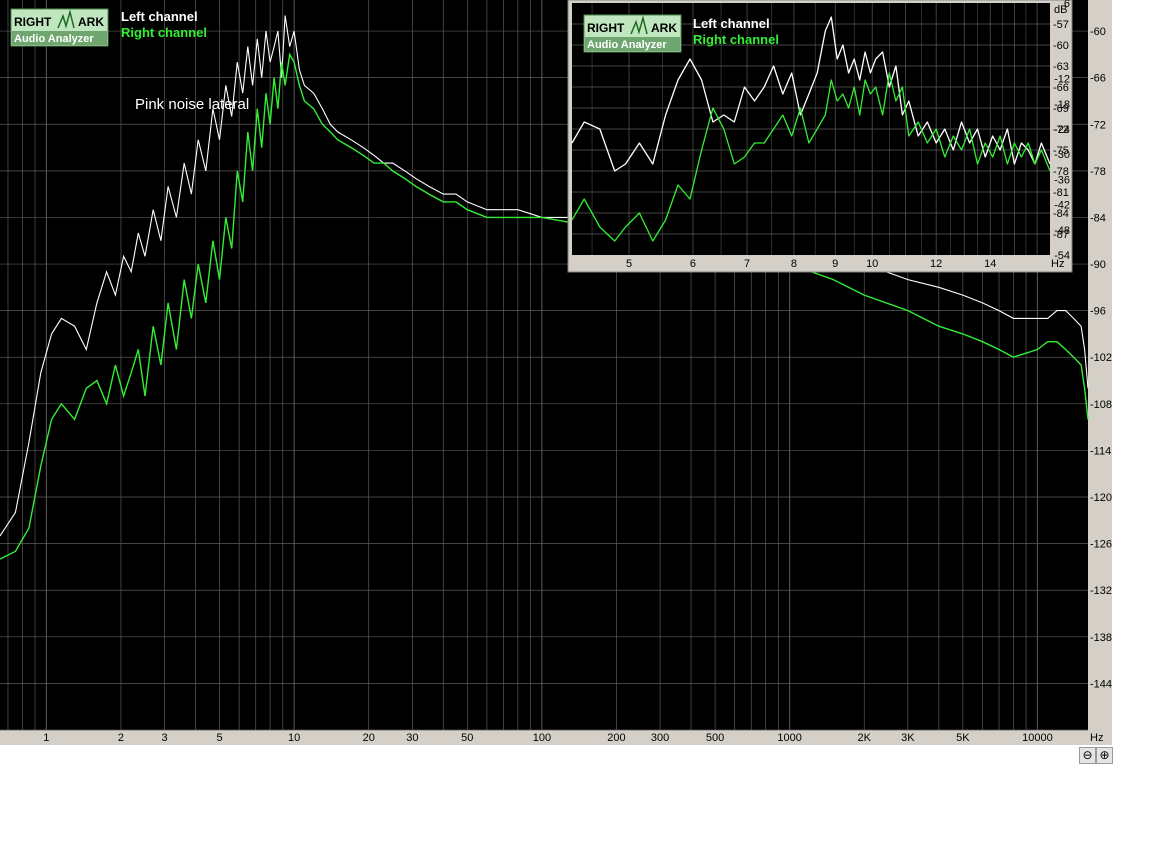 This screenshot has width=1152, height=864. I want to click on main-y-tick-label: -144, so click(1101, 684).